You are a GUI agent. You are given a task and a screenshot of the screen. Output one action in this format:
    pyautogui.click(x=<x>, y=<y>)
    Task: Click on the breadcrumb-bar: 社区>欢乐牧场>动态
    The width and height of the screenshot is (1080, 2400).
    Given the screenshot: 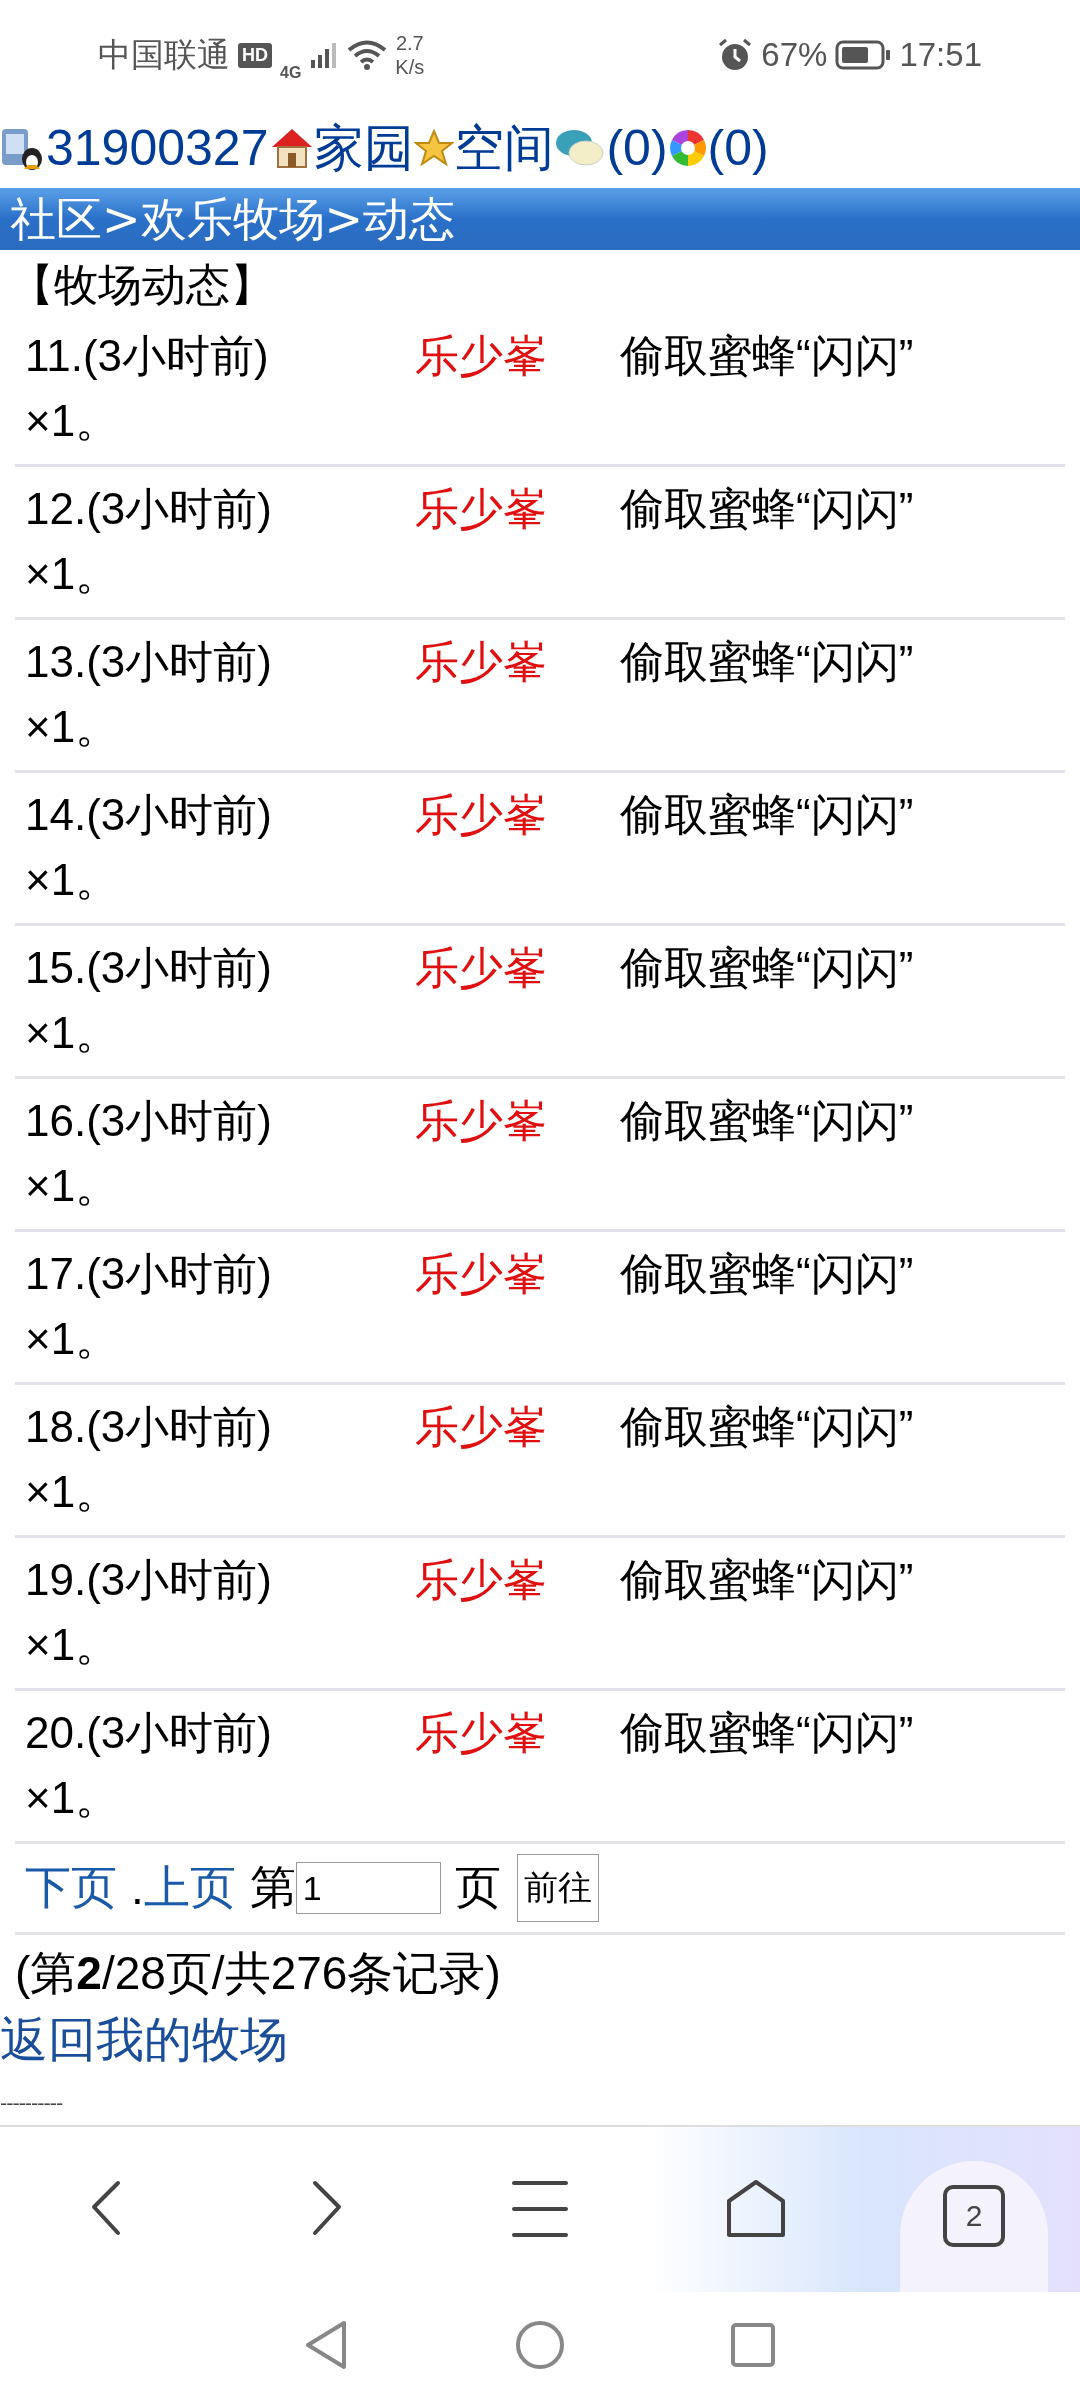 What is the action you would take?
    pyautogui.click(x=540, y=219)
    